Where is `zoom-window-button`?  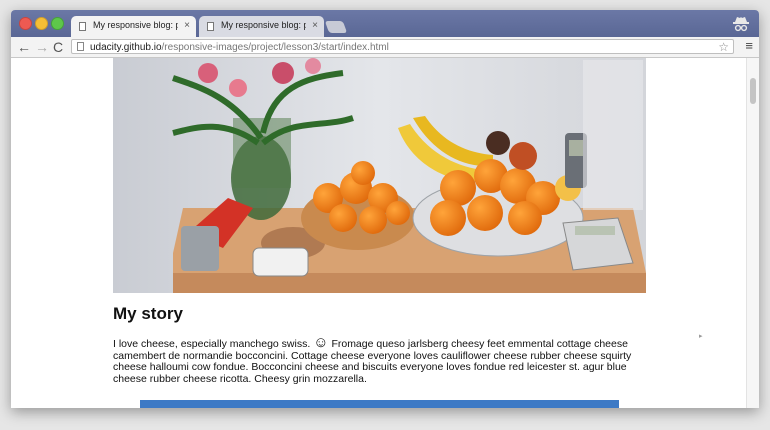
zoom-window-button is located at coordinates (57, 23).